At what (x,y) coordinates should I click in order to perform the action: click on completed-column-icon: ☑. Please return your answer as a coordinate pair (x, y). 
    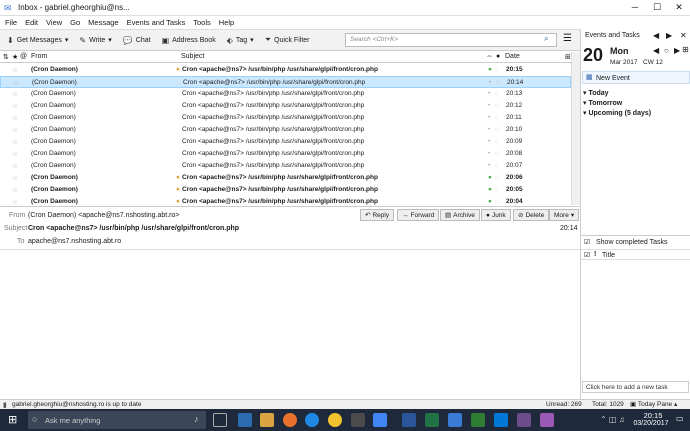
    Looking at the image, I should click on (587, 255).